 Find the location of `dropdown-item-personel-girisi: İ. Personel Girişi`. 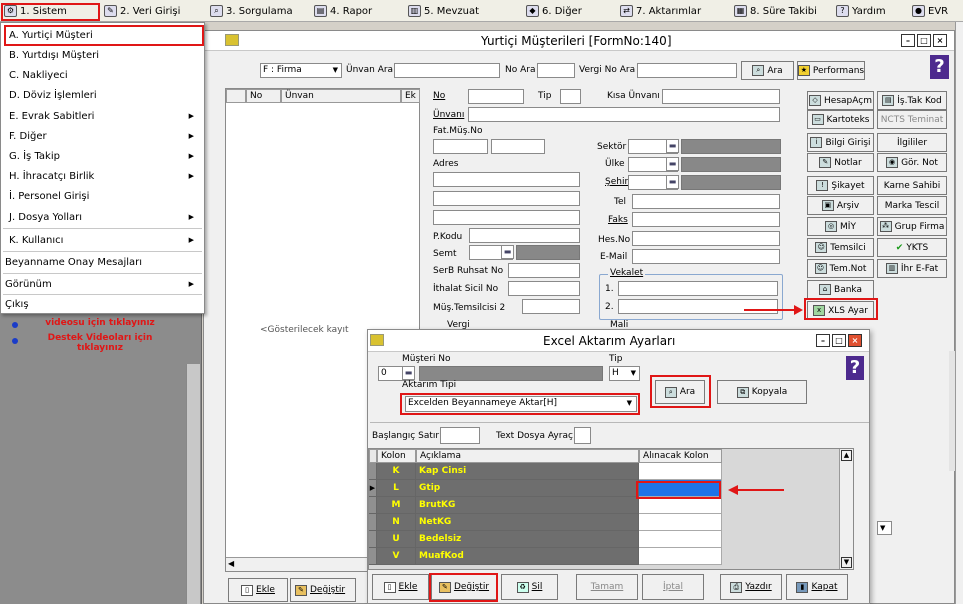

dropdown-item-personel-girisi: İ. Personel Girişi is located at coordinates (102, 196).